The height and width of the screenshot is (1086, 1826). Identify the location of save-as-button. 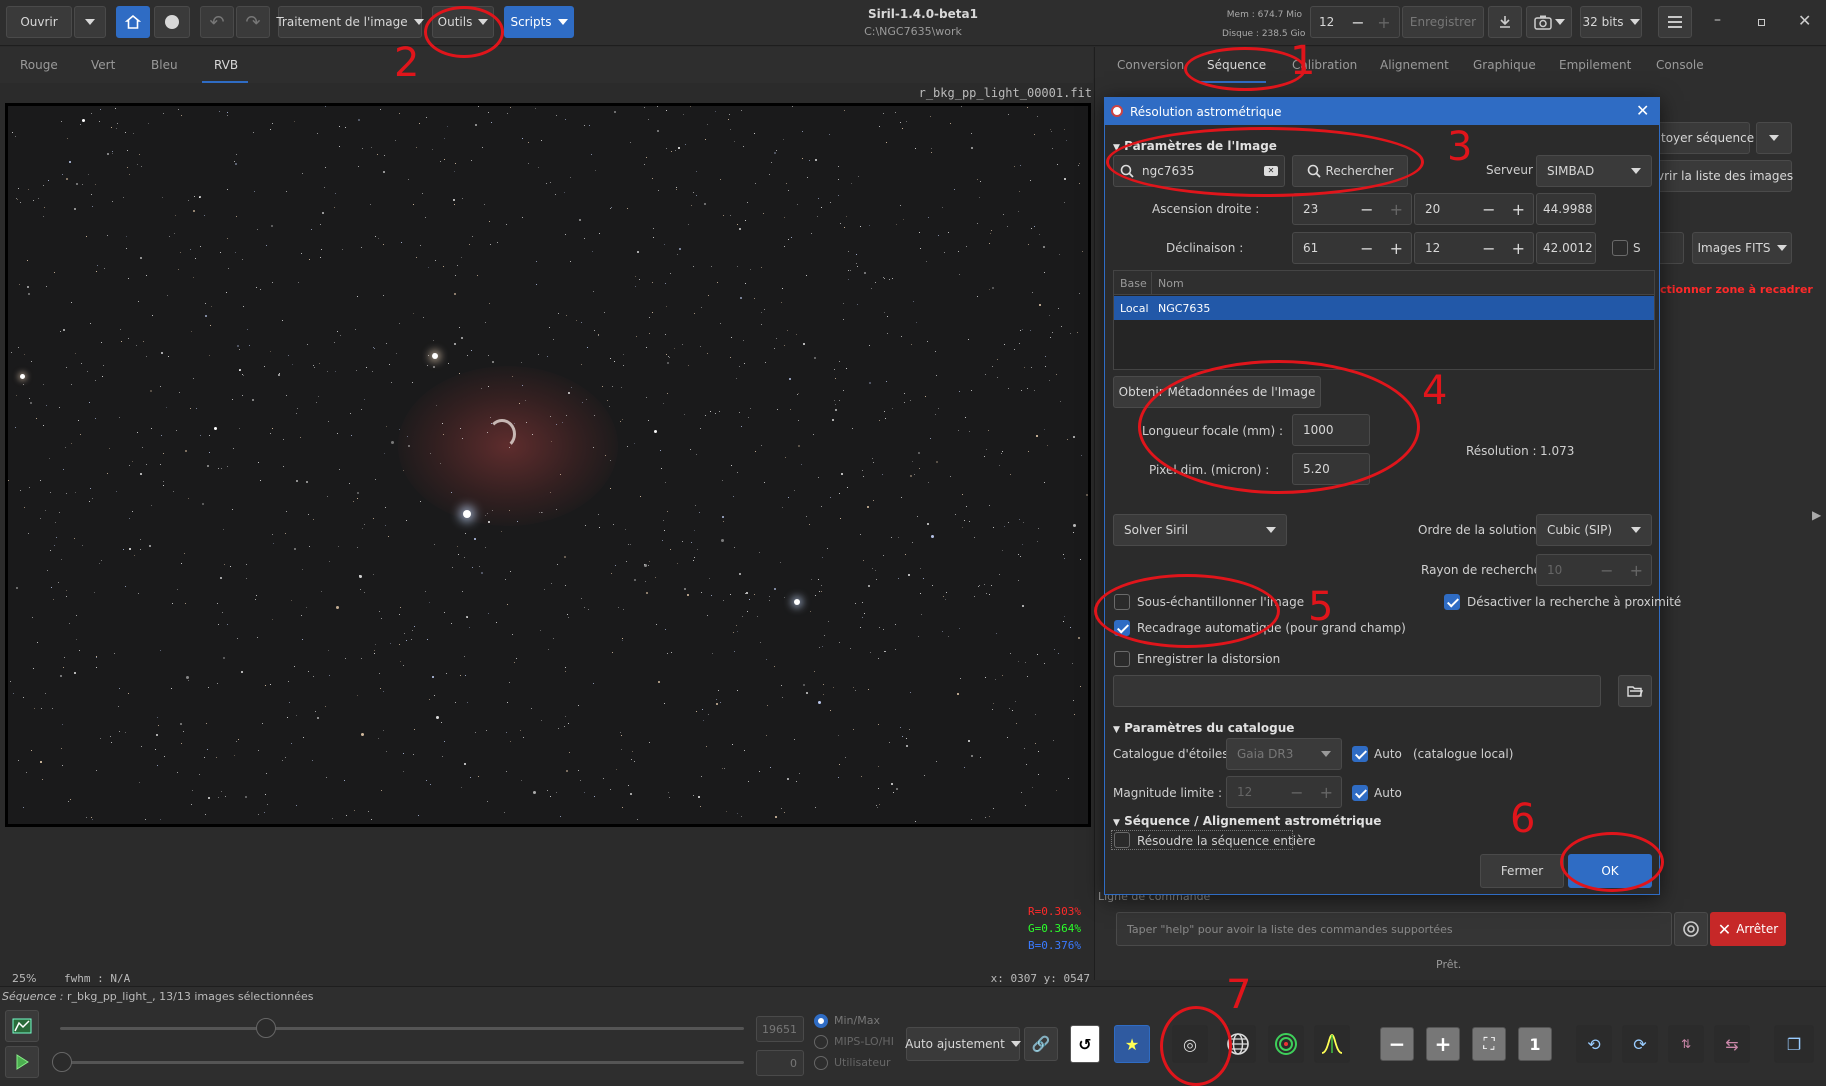
(1505, 22).